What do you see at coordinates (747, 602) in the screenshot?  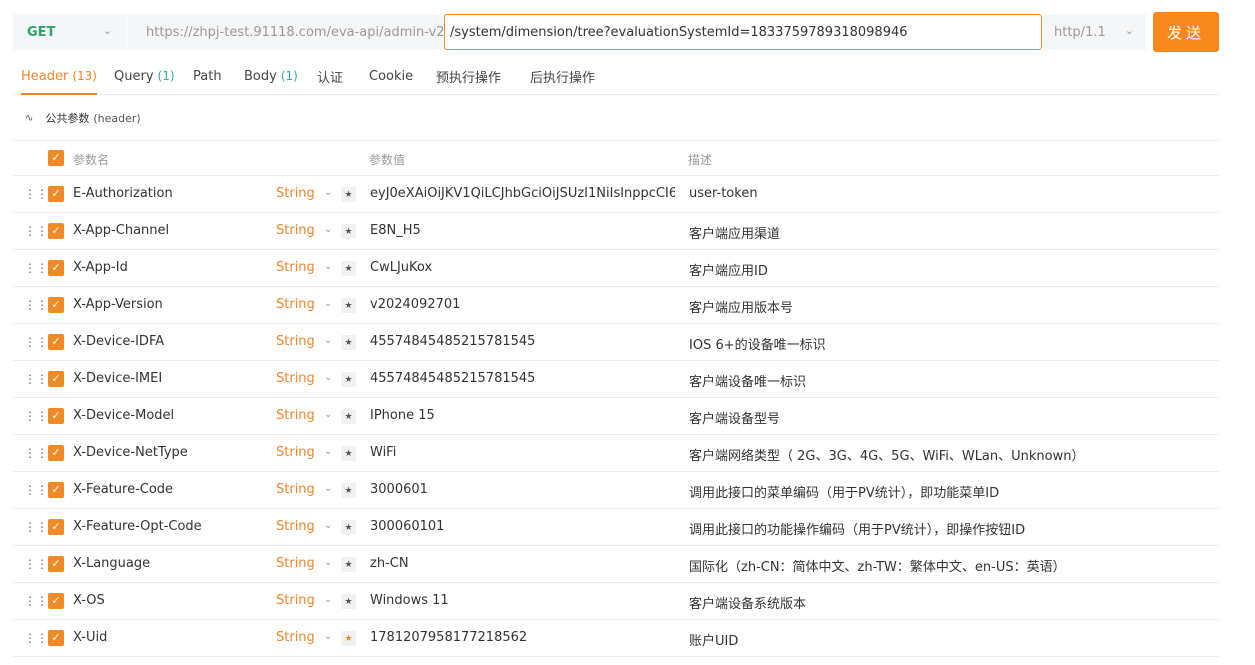 I see `param-description: 客户端设备系统版本` at bounding box center [747, 602].